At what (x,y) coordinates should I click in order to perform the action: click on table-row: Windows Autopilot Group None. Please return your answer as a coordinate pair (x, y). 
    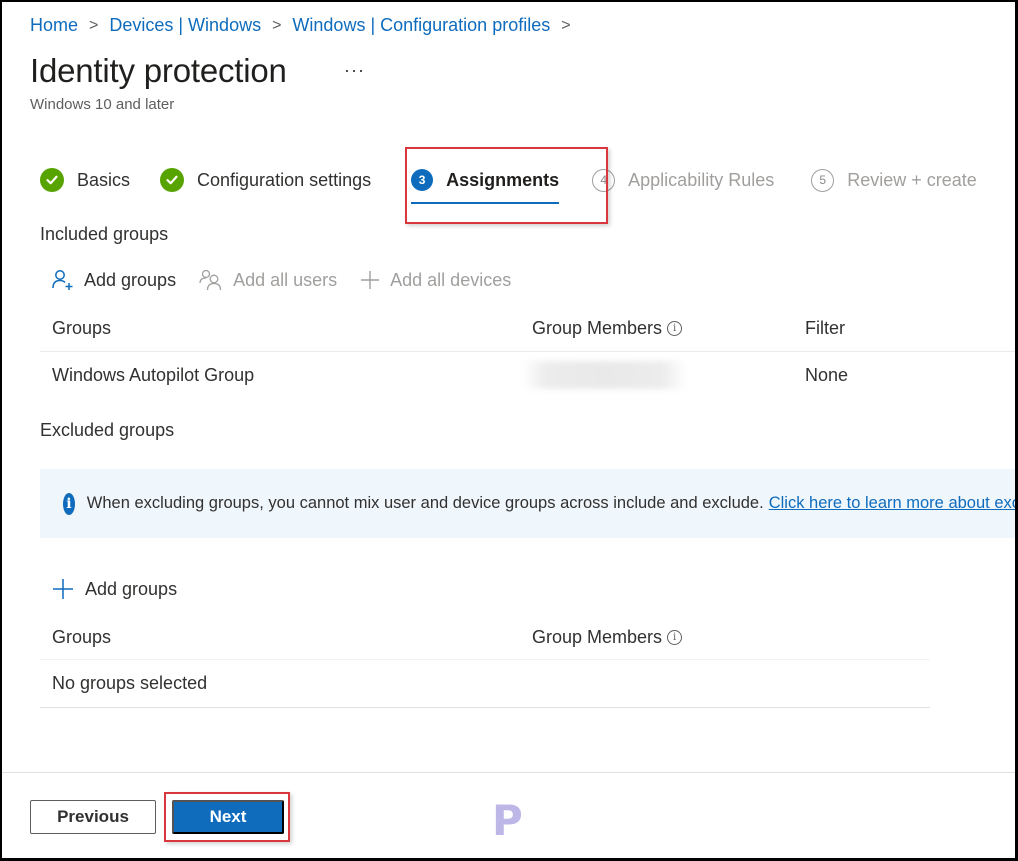
    Looking at the image, I should click on (527, 375).